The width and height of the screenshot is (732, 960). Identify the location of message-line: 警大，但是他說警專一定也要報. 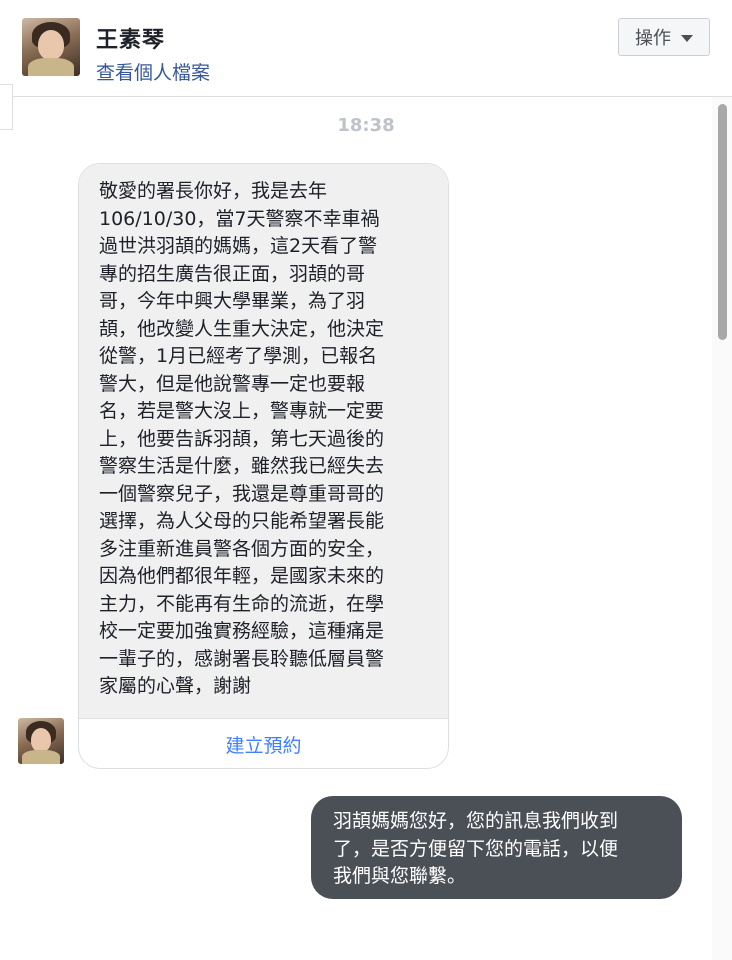
(232, 383).